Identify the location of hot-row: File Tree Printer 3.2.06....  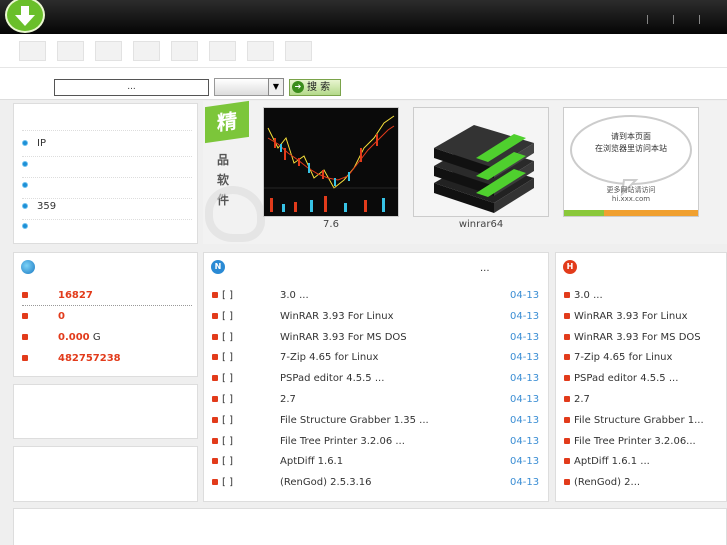
(644, 441).